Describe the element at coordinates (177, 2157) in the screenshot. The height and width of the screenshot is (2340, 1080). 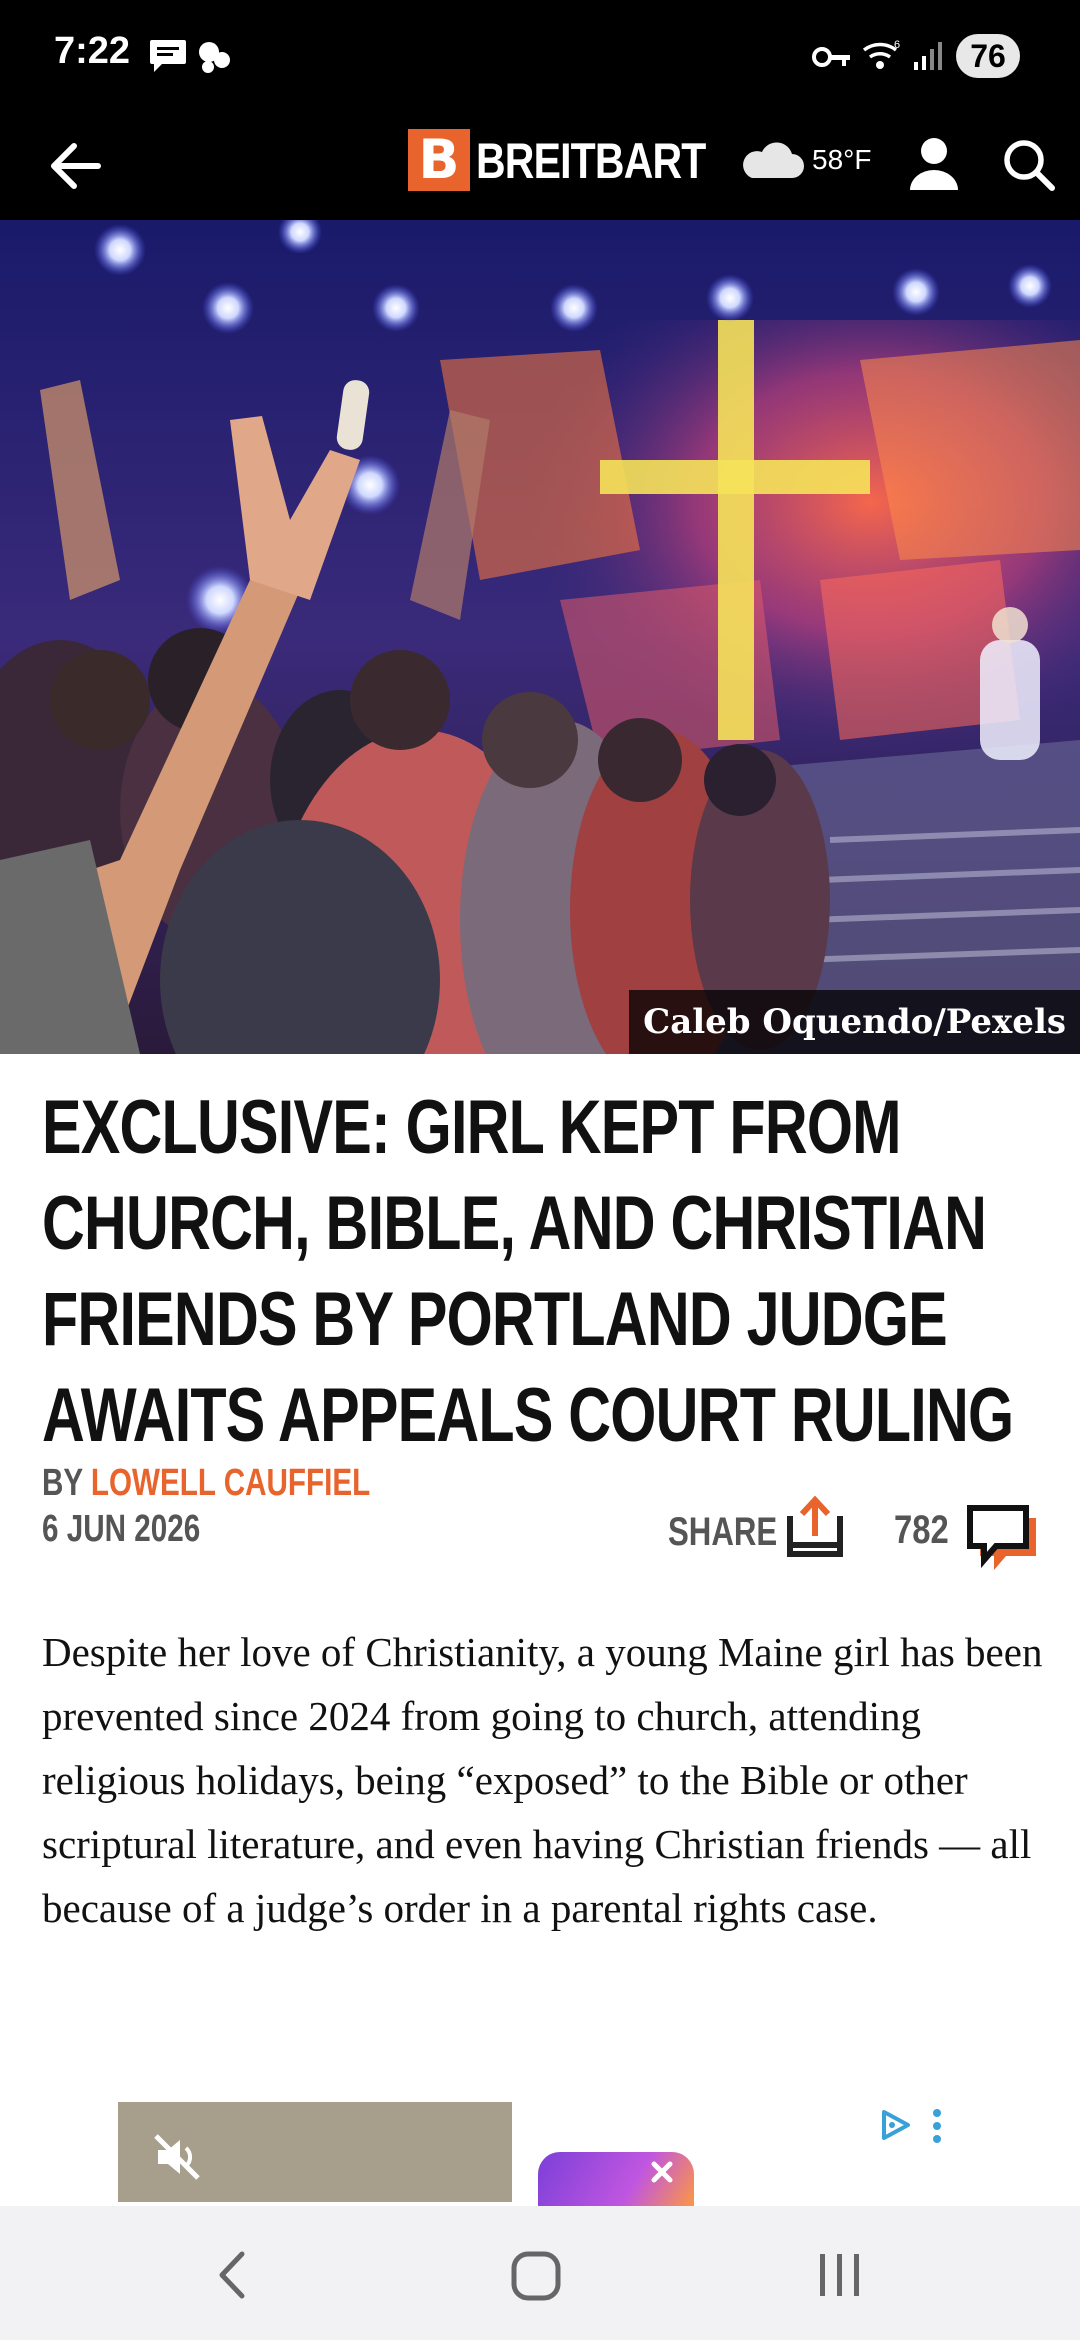
I see `mute-icon` at that location.